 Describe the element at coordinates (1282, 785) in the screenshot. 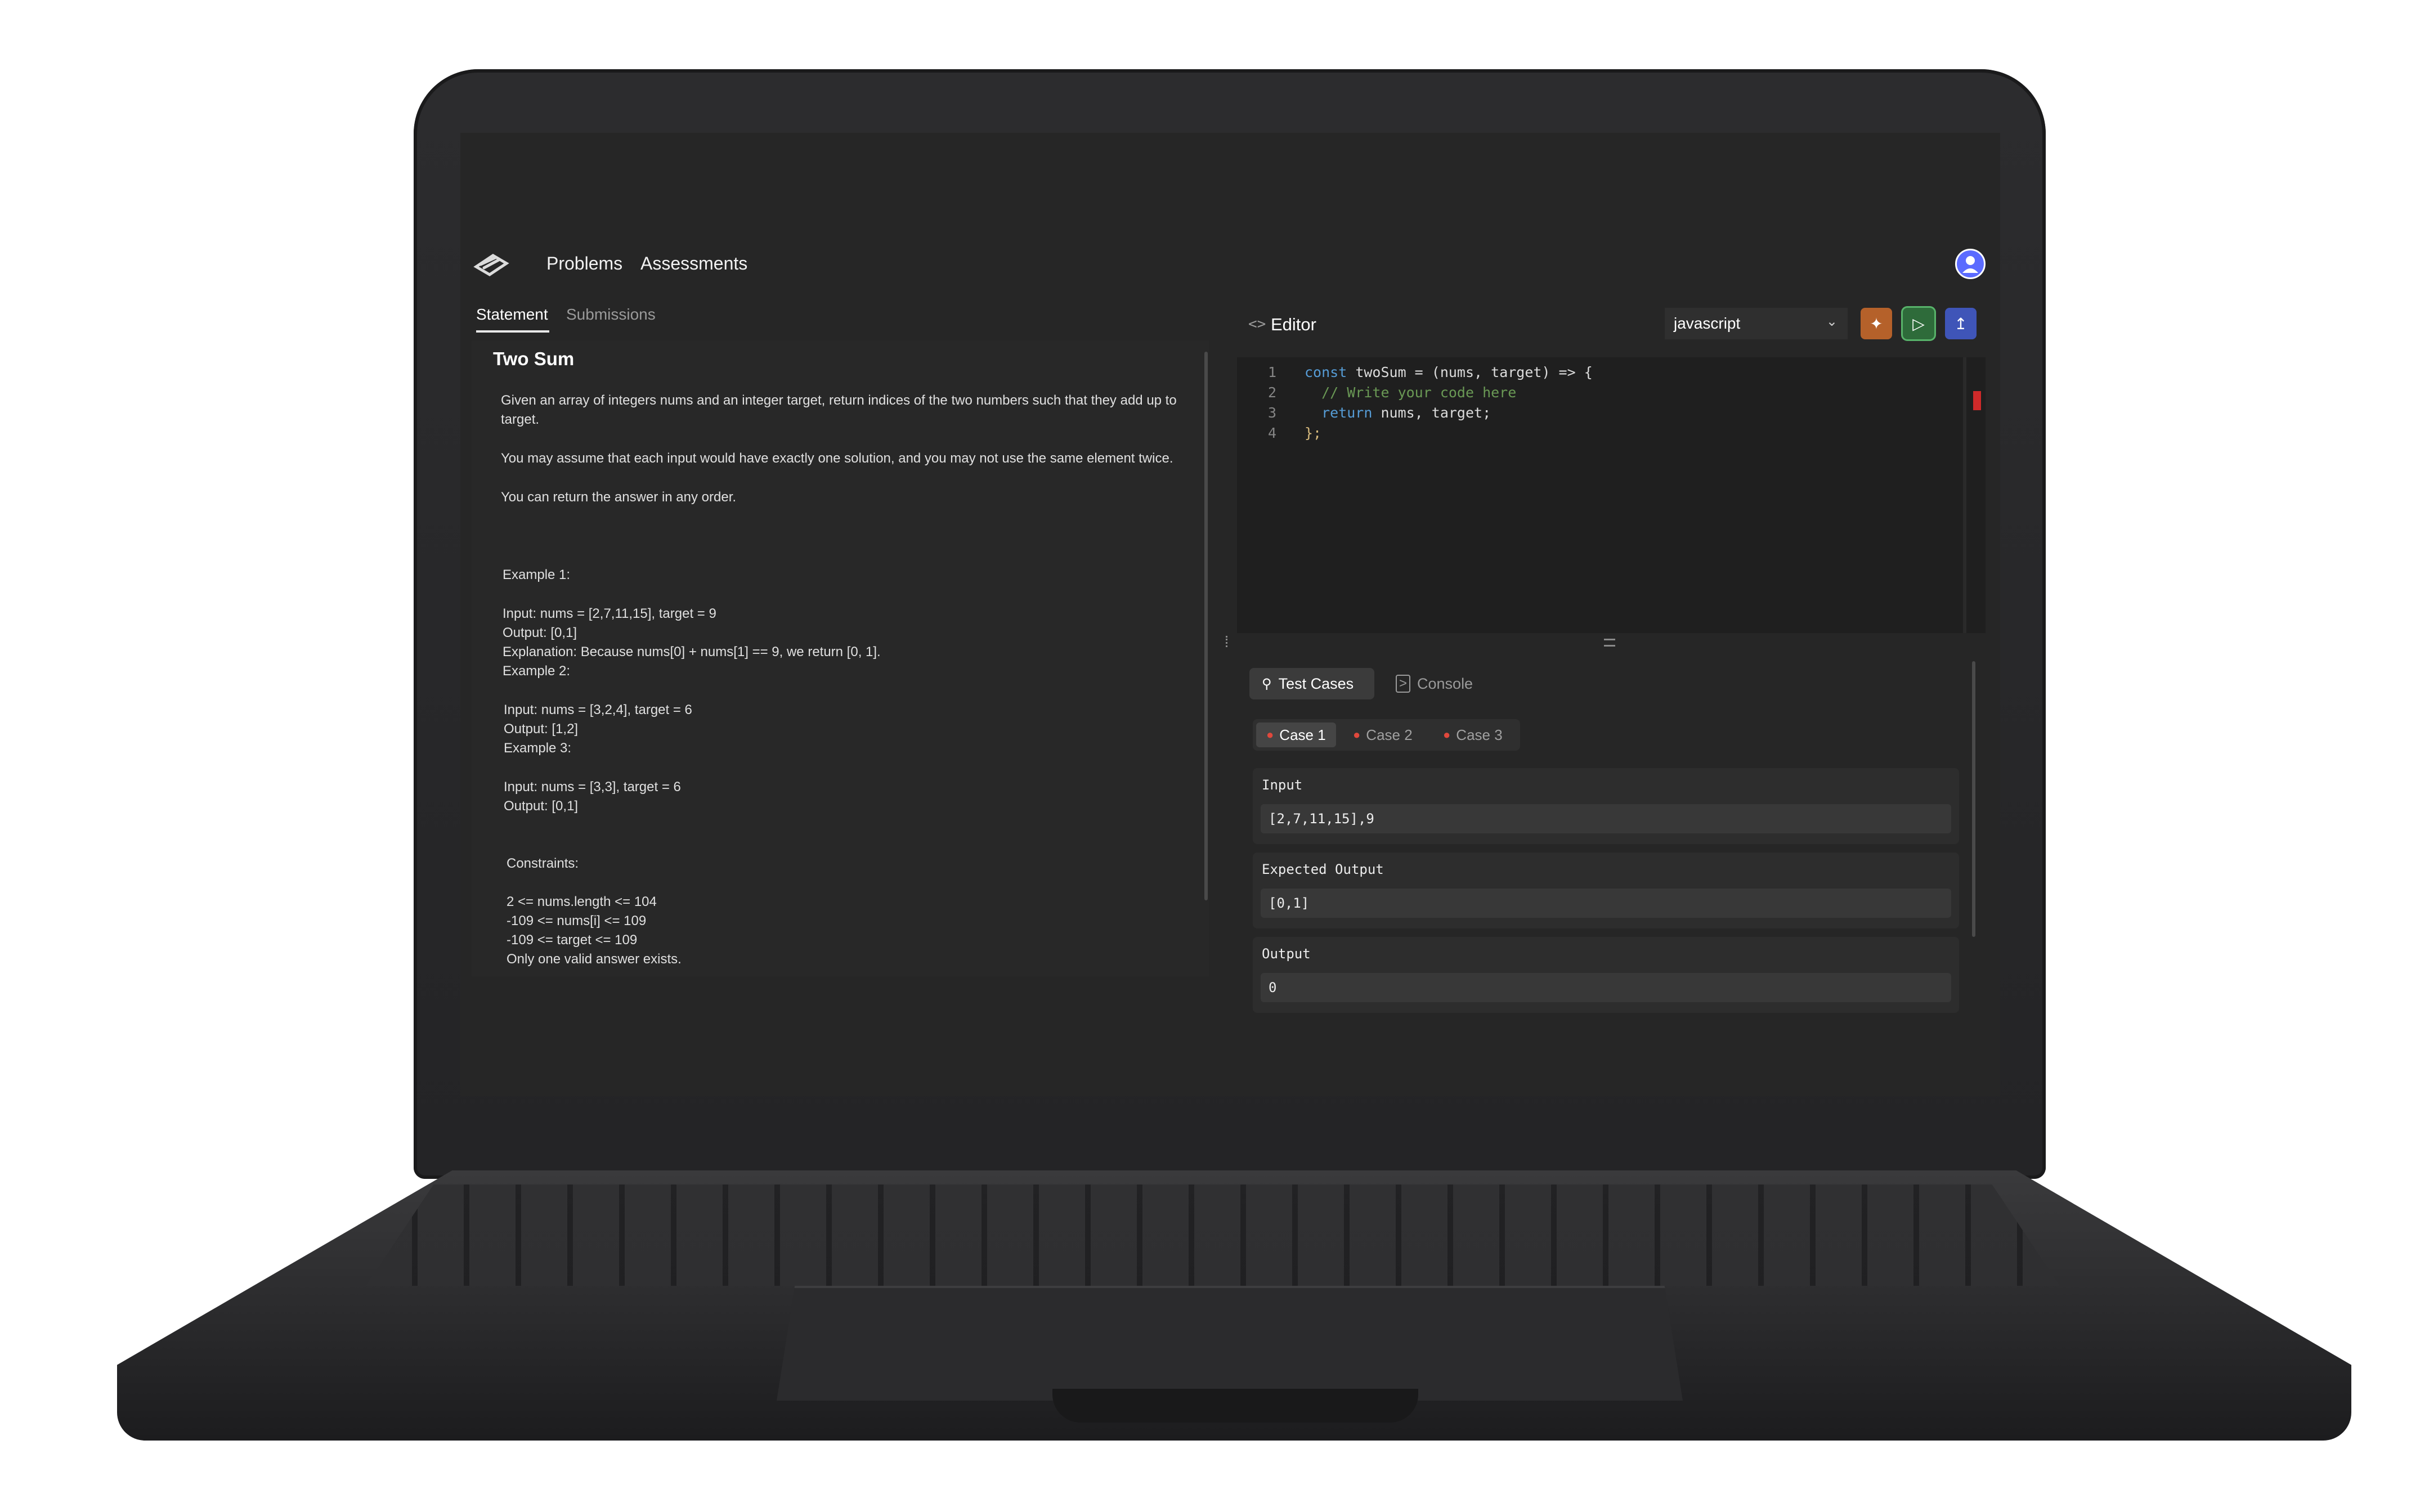

I see `input-label: Input` at that location.